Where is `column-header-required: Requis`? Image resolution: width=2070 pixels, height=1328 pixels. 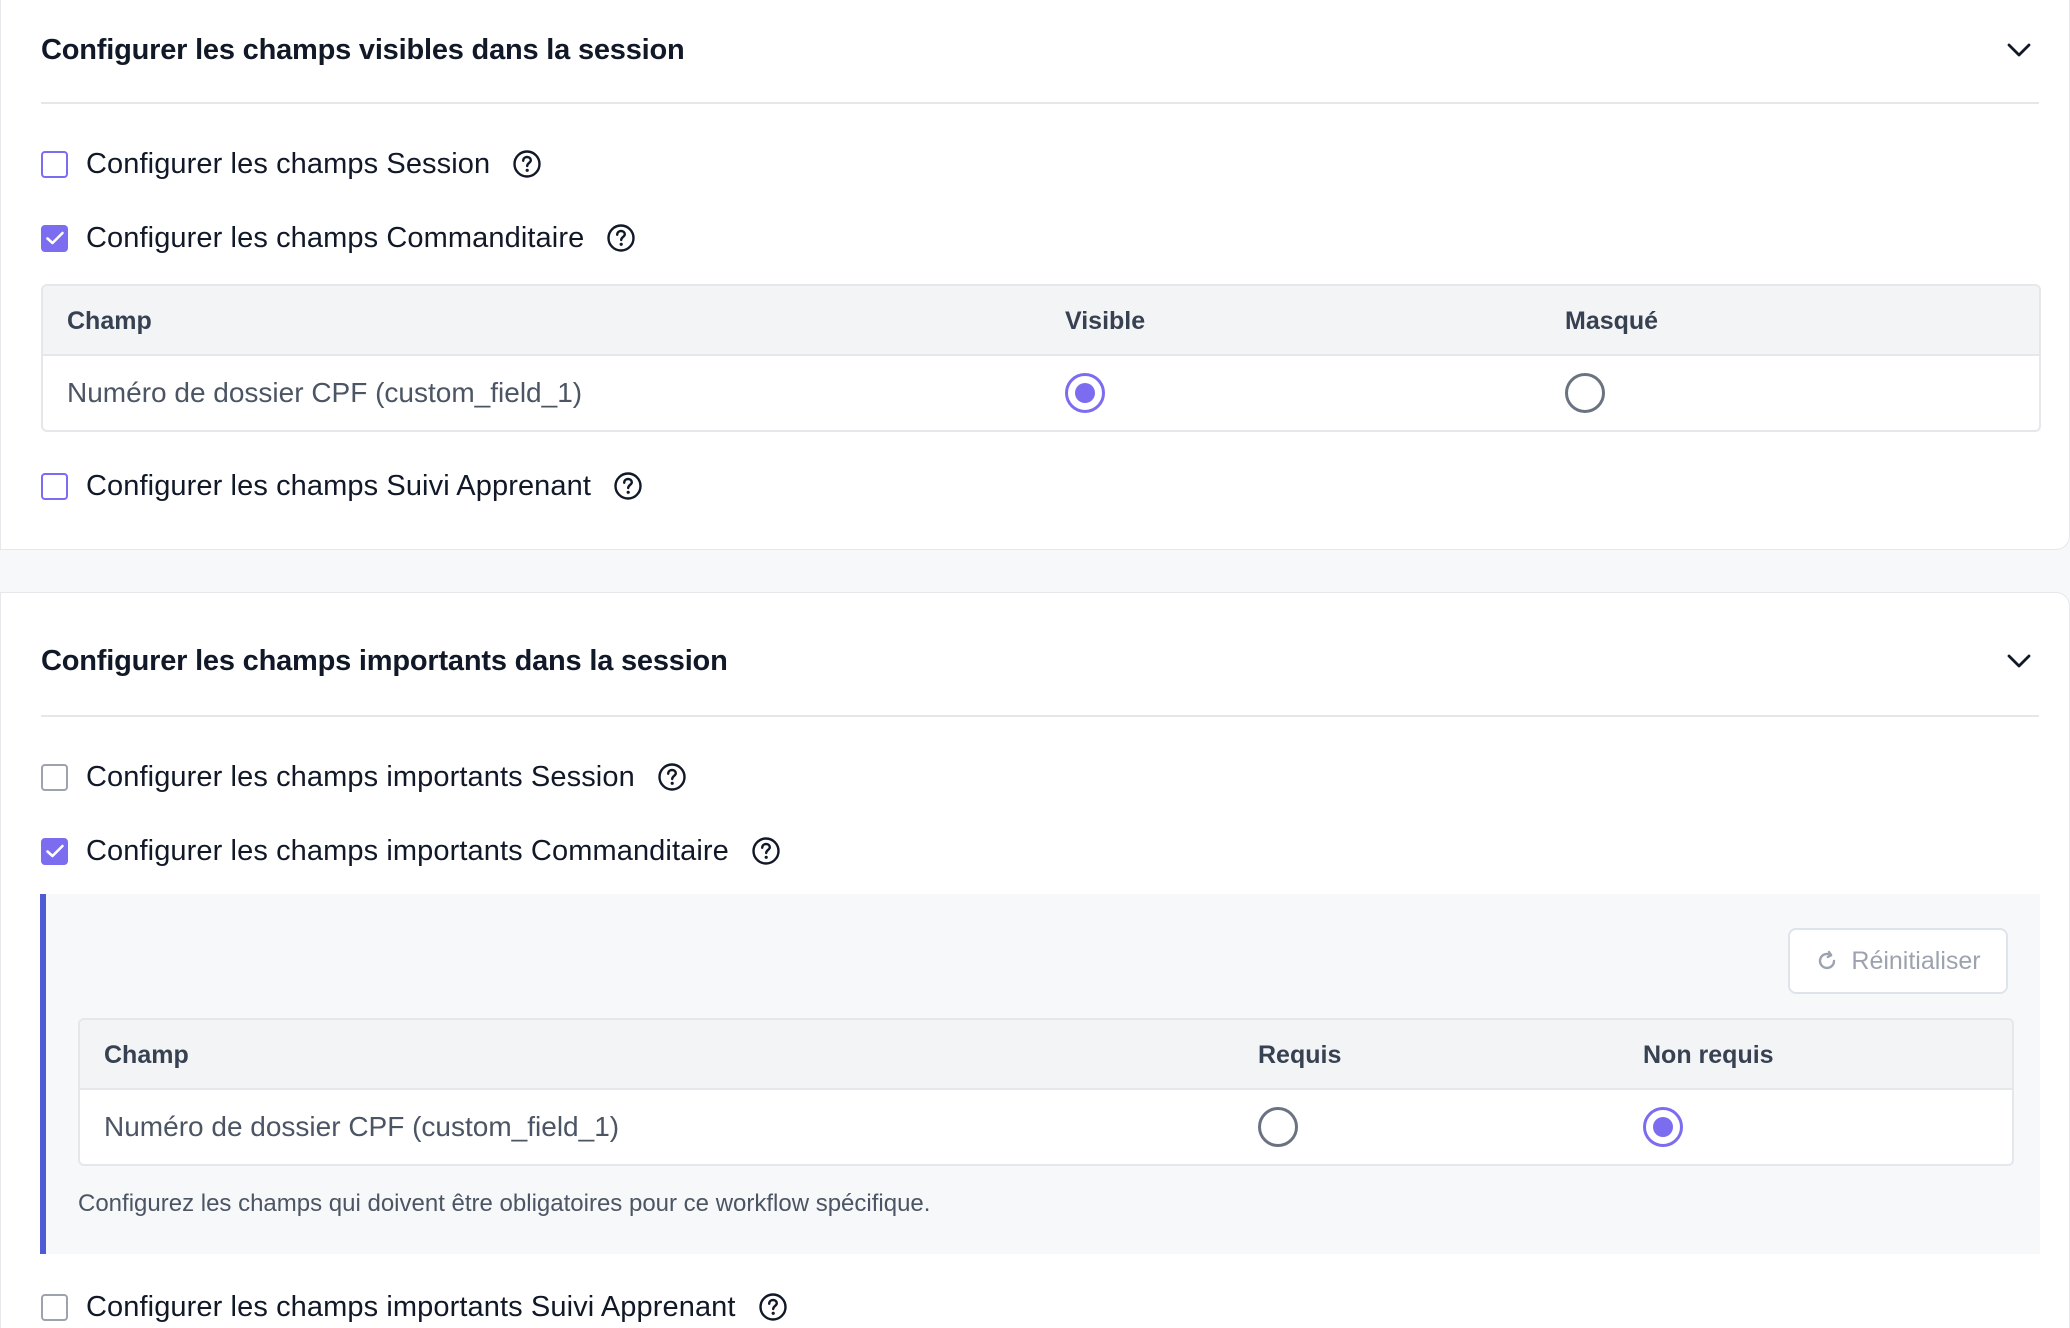
column-header-required: Requis is located at coordinates (1300, 1054).